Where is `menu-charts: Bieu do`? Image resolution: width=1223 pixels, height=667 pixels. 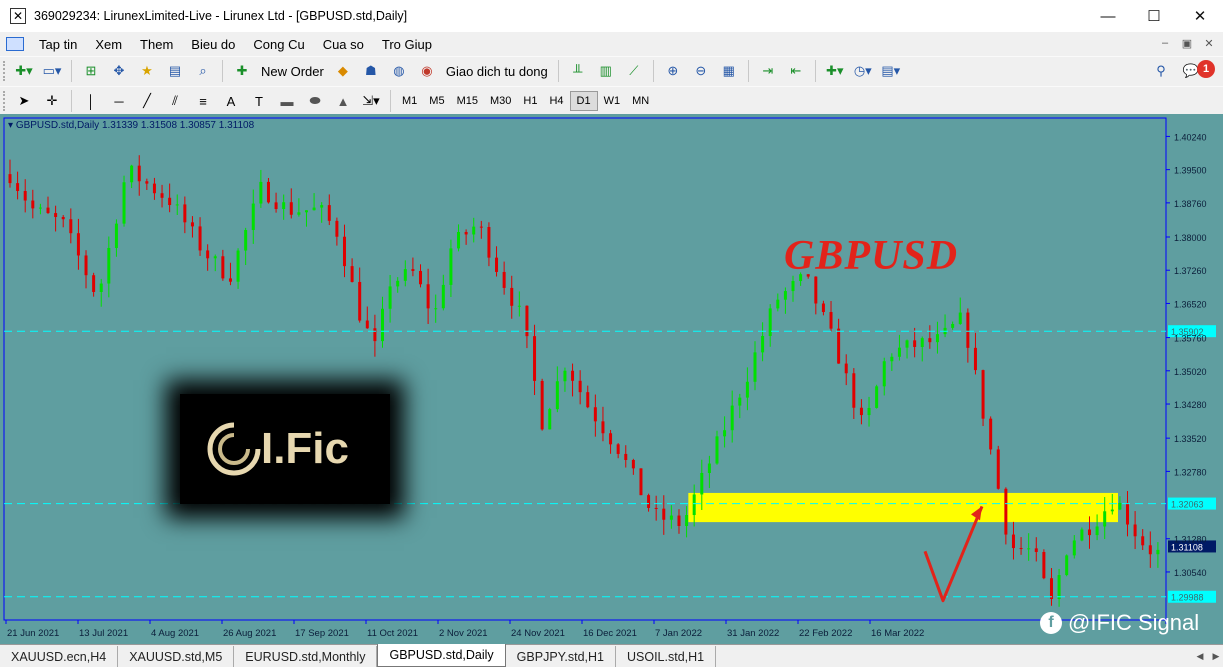 menu-charts: Bieu do is located at coordinates (213, 44).